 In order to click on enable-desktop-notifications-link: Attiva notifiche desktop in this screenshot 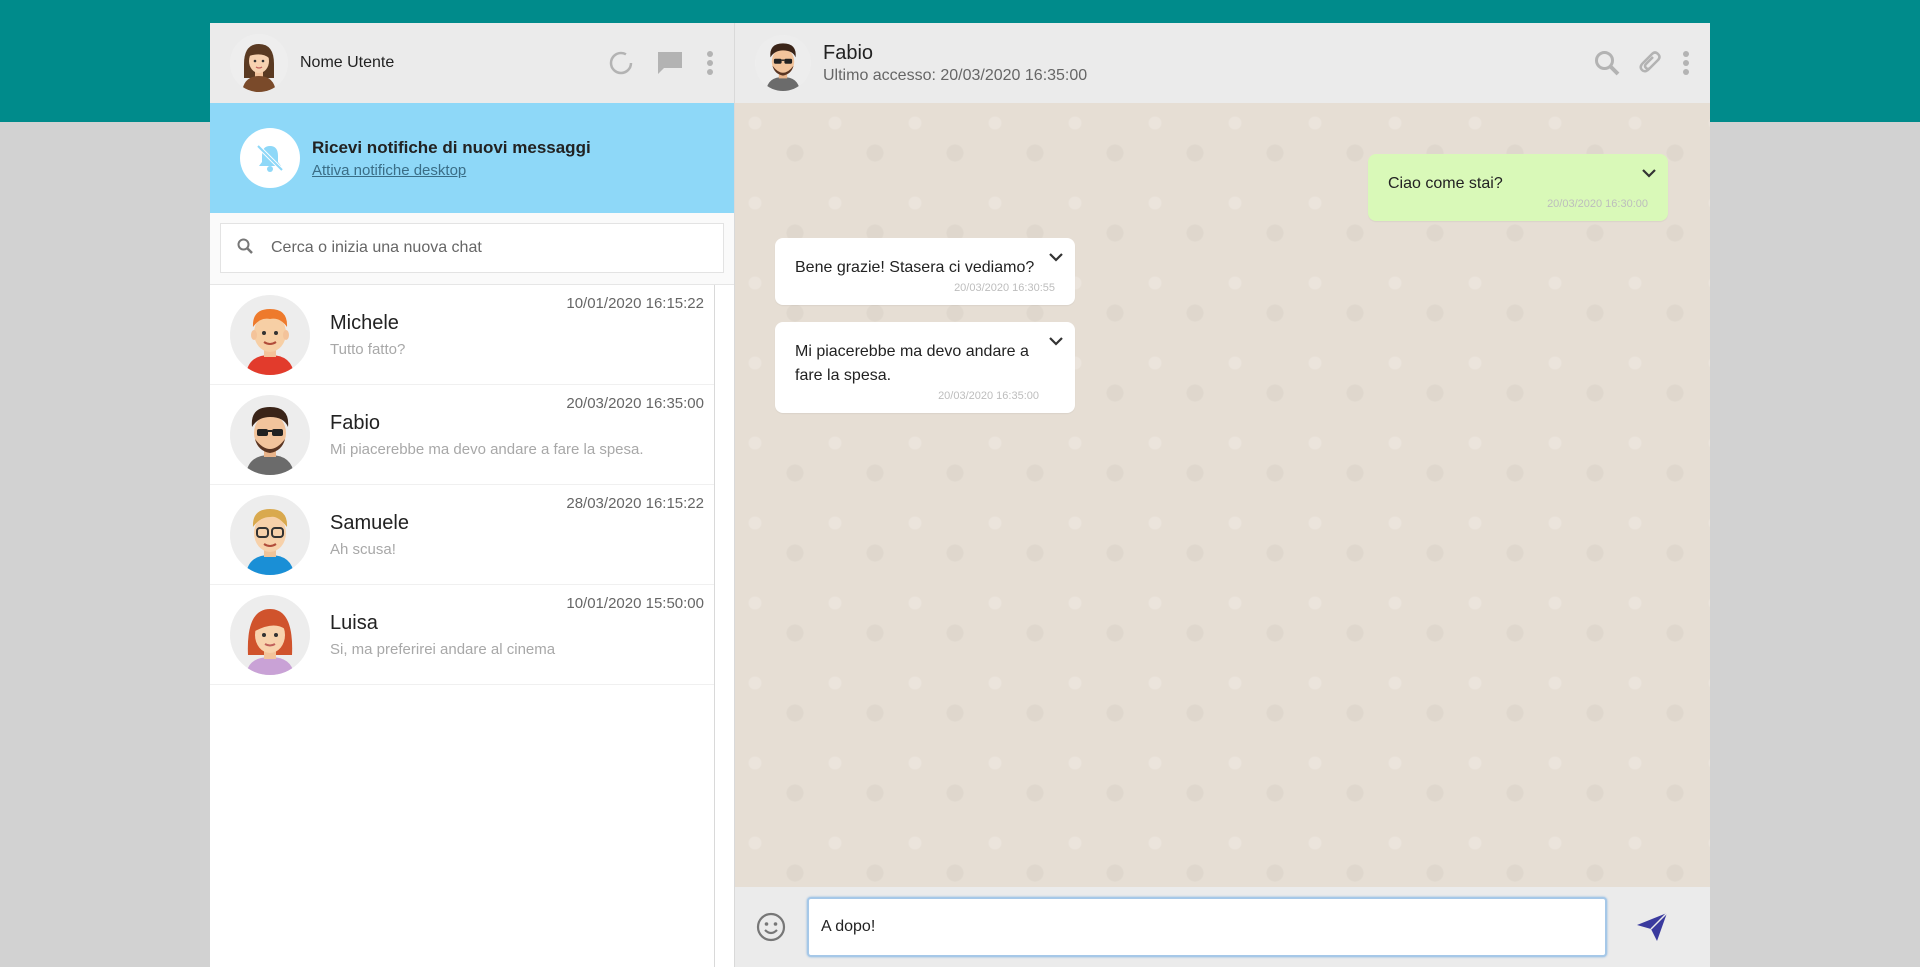, I will do `click(451, 170)`.